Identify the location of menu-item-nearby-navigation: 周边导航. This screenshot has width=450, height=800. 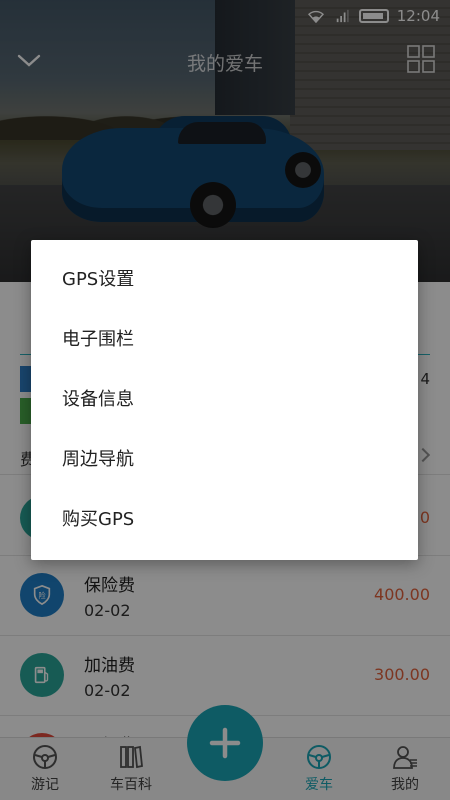
(224, 460).